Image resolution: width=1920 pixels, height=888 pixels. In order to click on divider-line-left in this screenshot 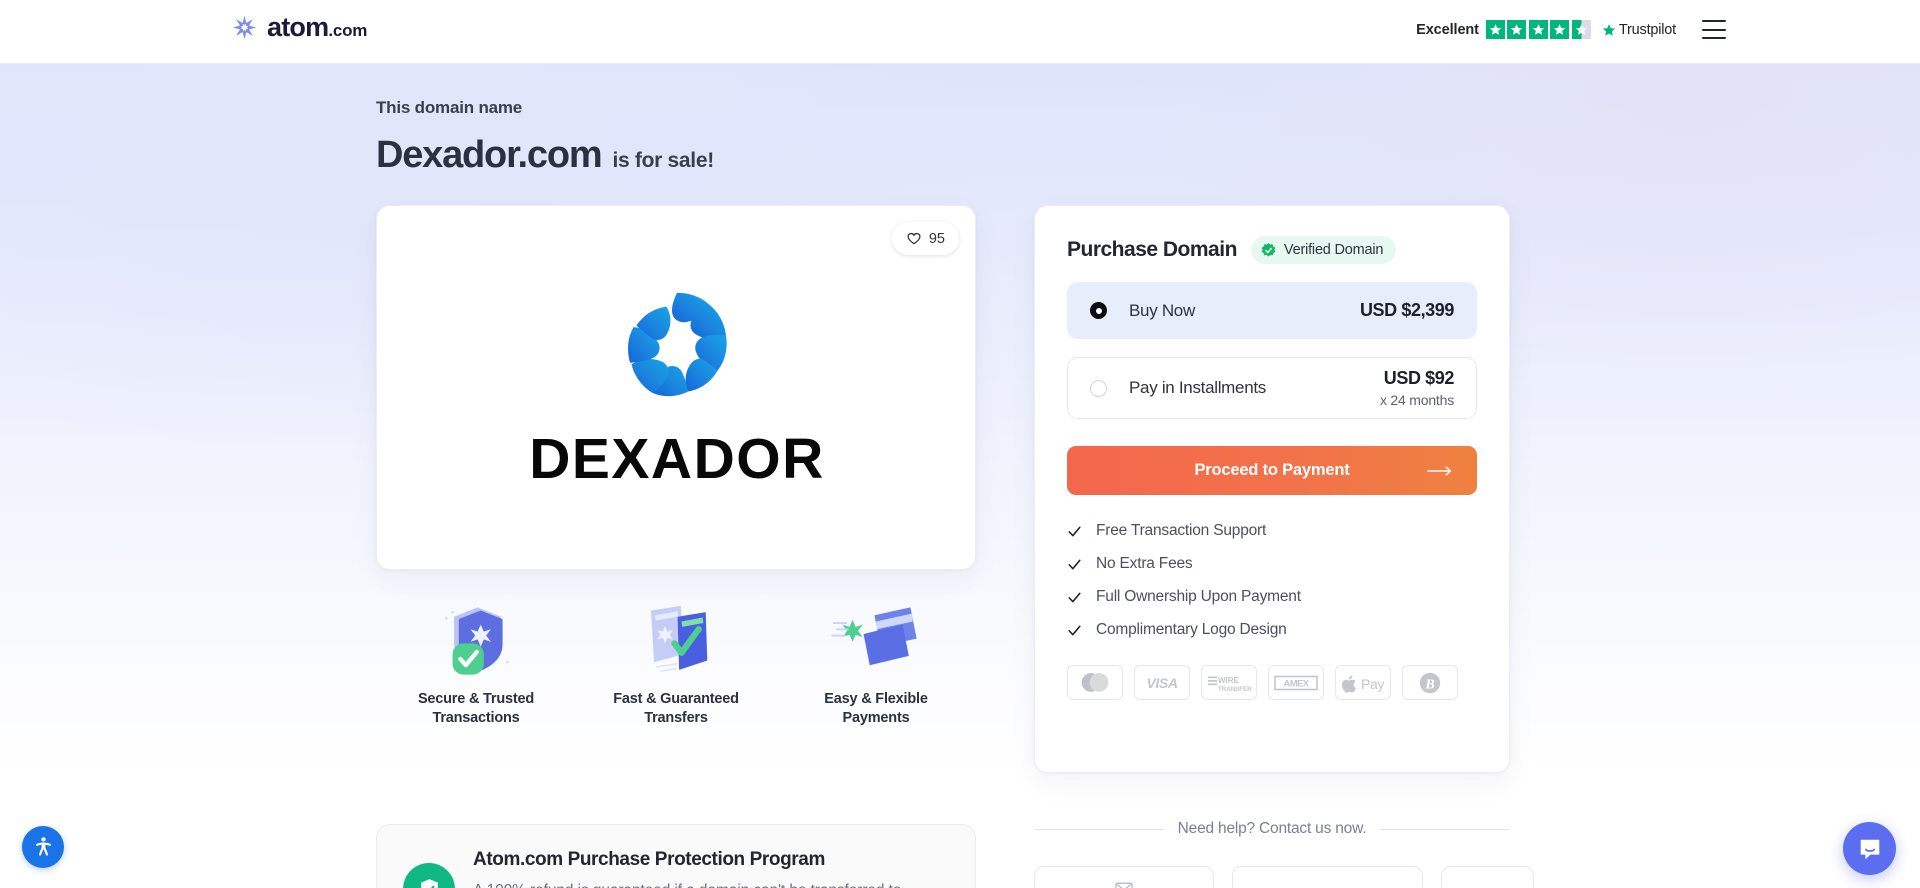, I will do `click(1099, 829)`.